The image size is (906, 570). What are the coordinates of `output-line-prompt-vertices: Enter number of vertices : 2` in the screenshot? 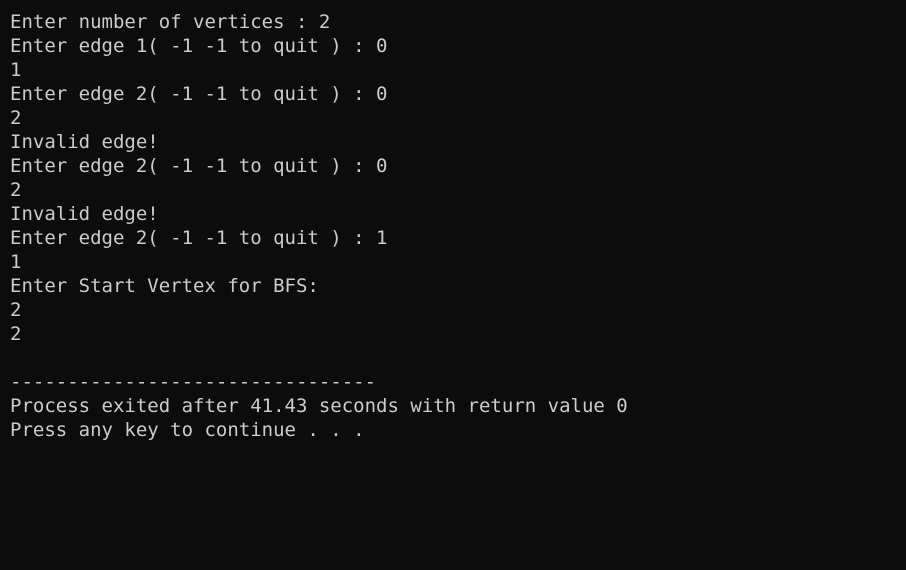 It's located at (170, 22).